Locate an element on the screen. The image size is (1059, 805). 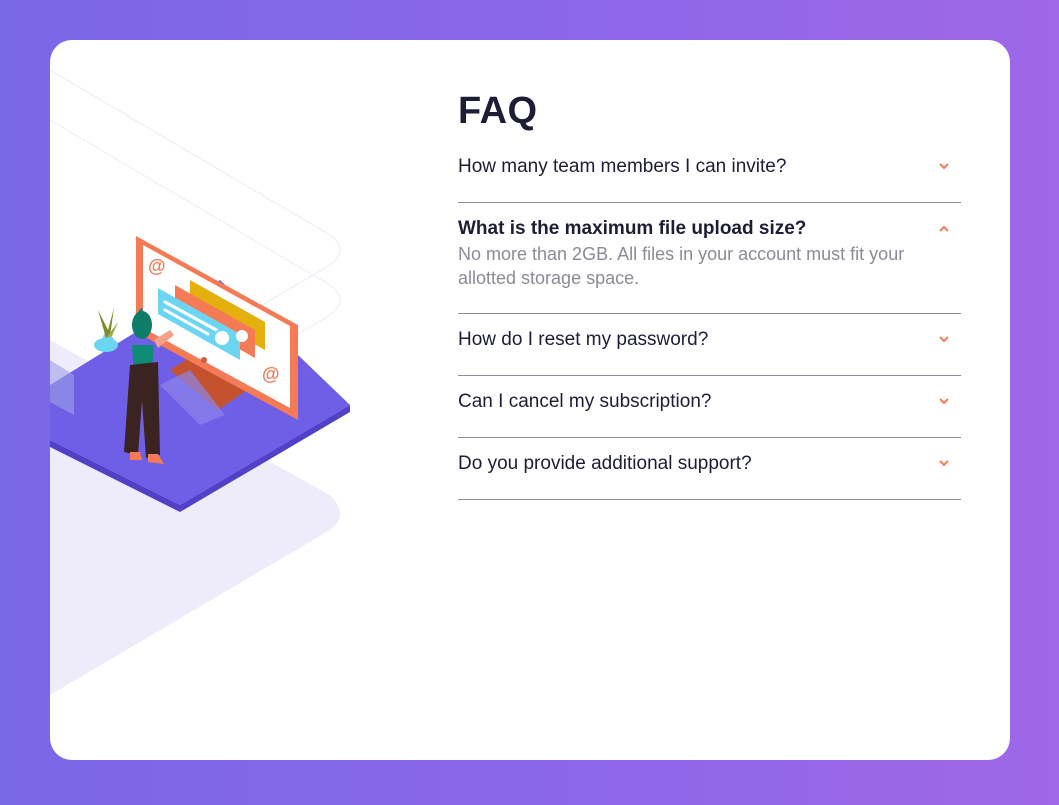
faq-question: Do you provide additional support? is located at coordinates (709, 464).